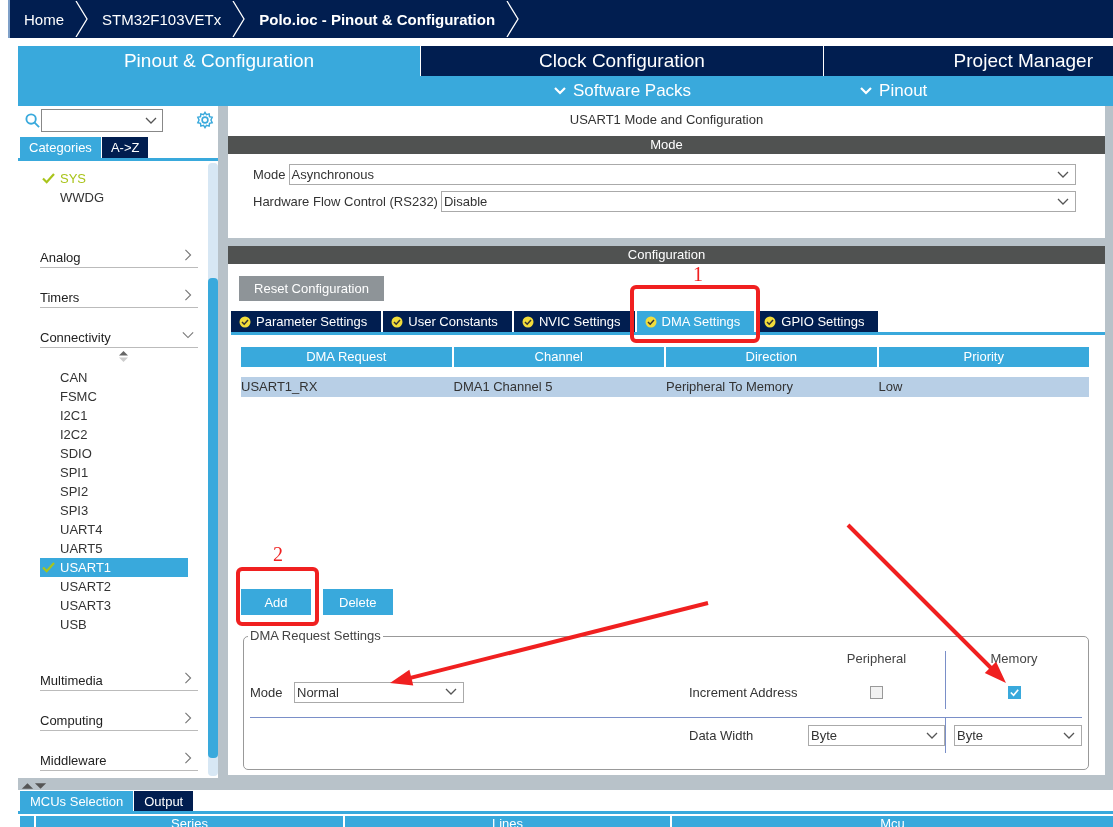 Image resolution: width=1113 pixels, height=827 pixels. I want to click on peripheral-item: SPI3, so click(114, 510).